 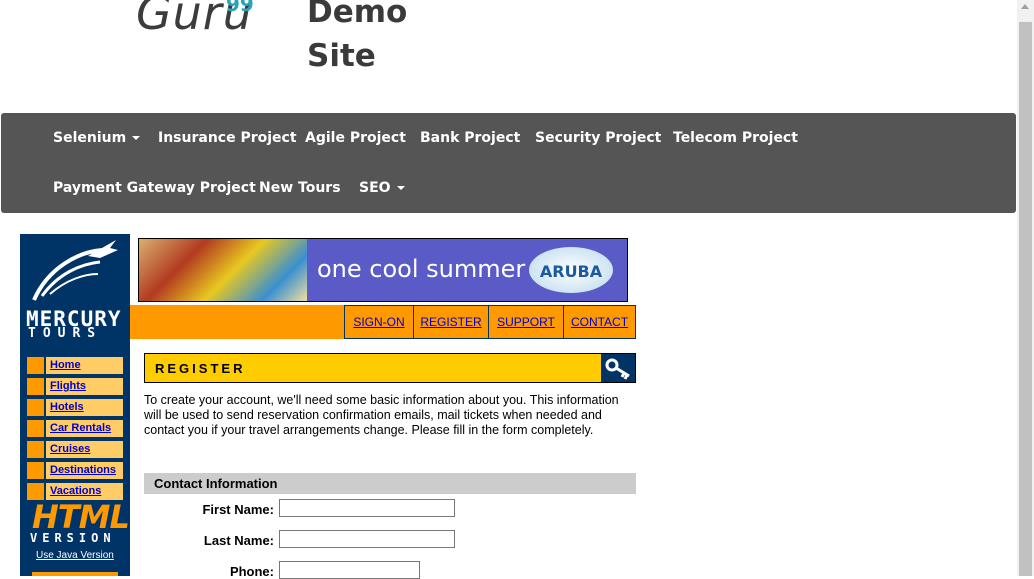 What do you see at coordinates (735, 138) in the screenshot?
I see `nav-telecom-project: Telecom Project` at bounding box center [735, 138].